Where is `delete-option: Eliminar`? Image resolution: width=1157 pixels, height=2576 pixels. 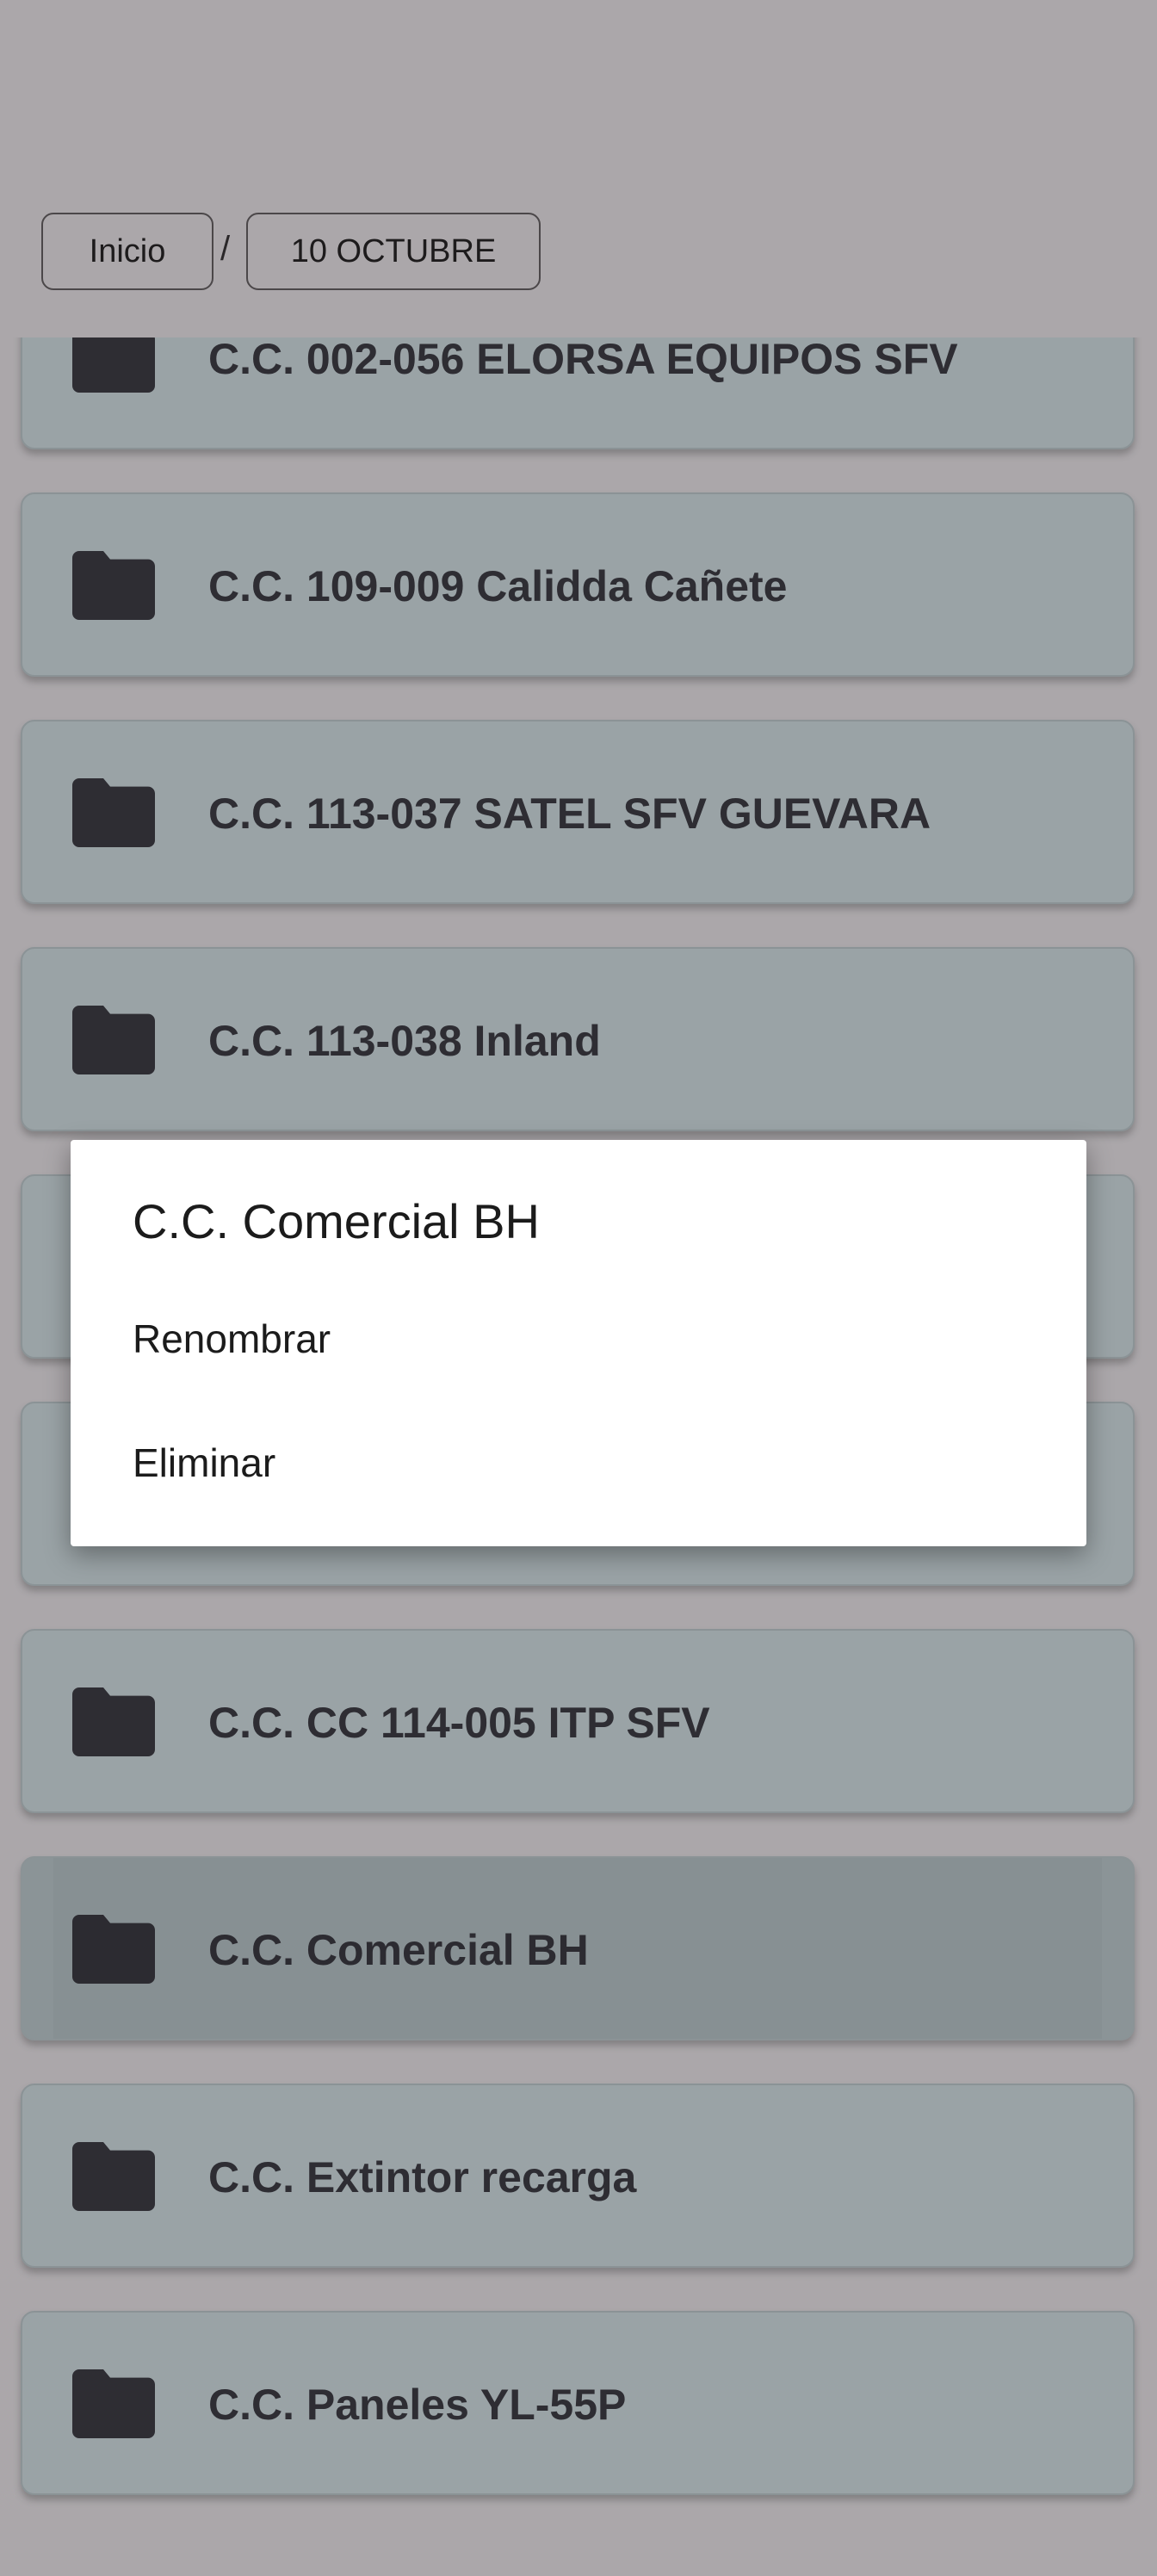 delete-option: Eliminar is located at coordinates (204, 1463).